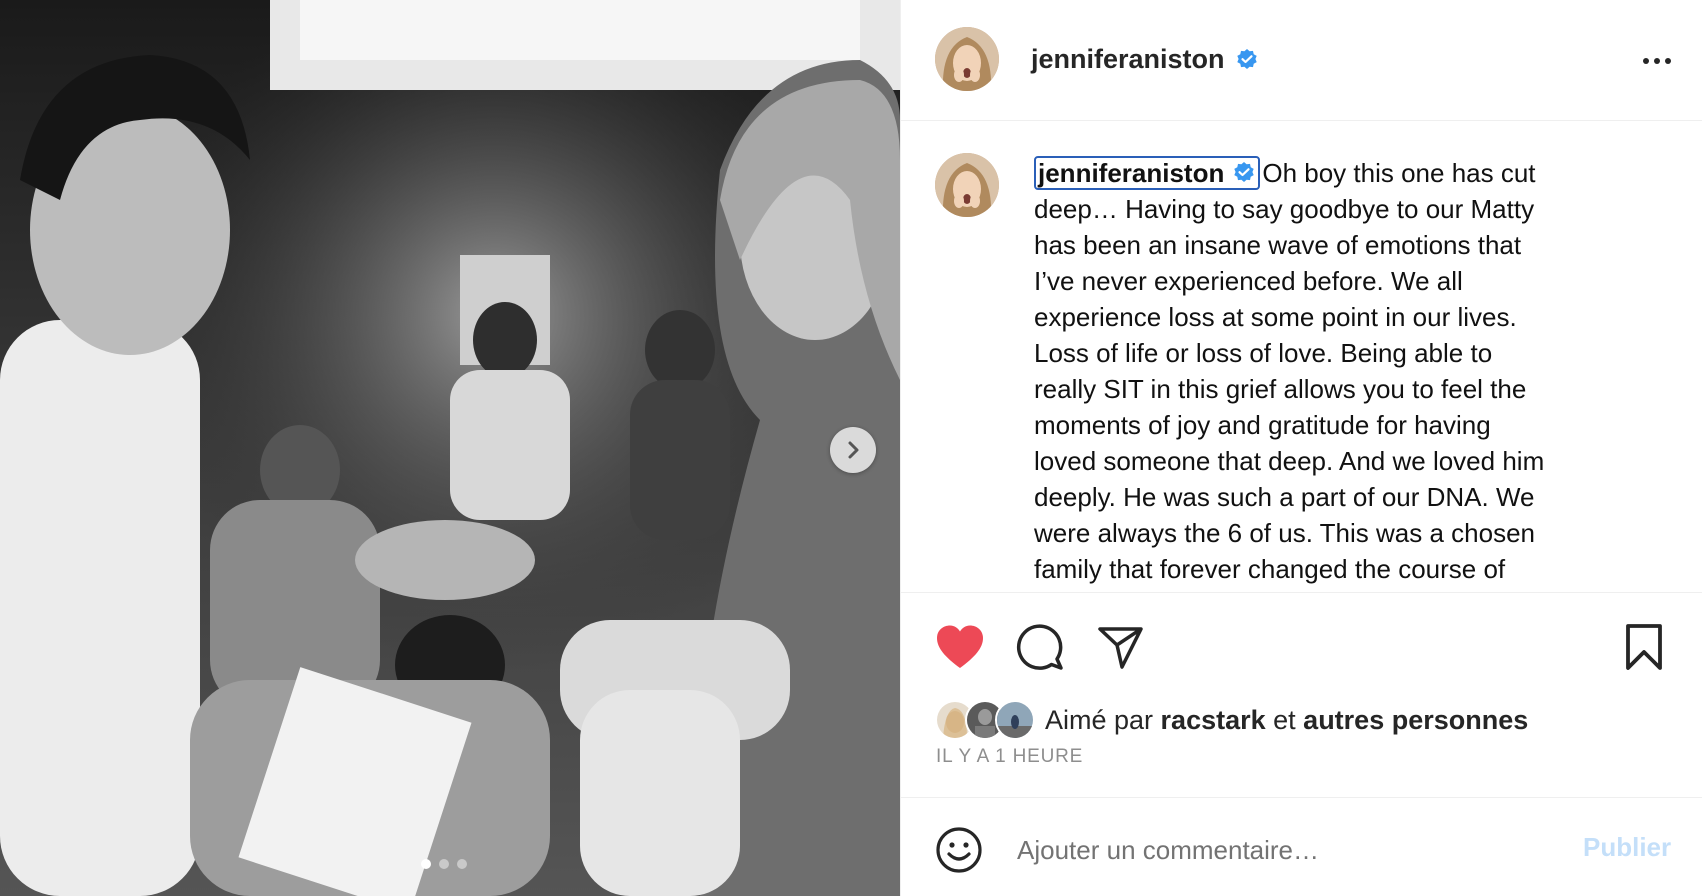 The width and height of the screenshot is (1702, 896). I want to click on author-avatar, so click(967, 59).